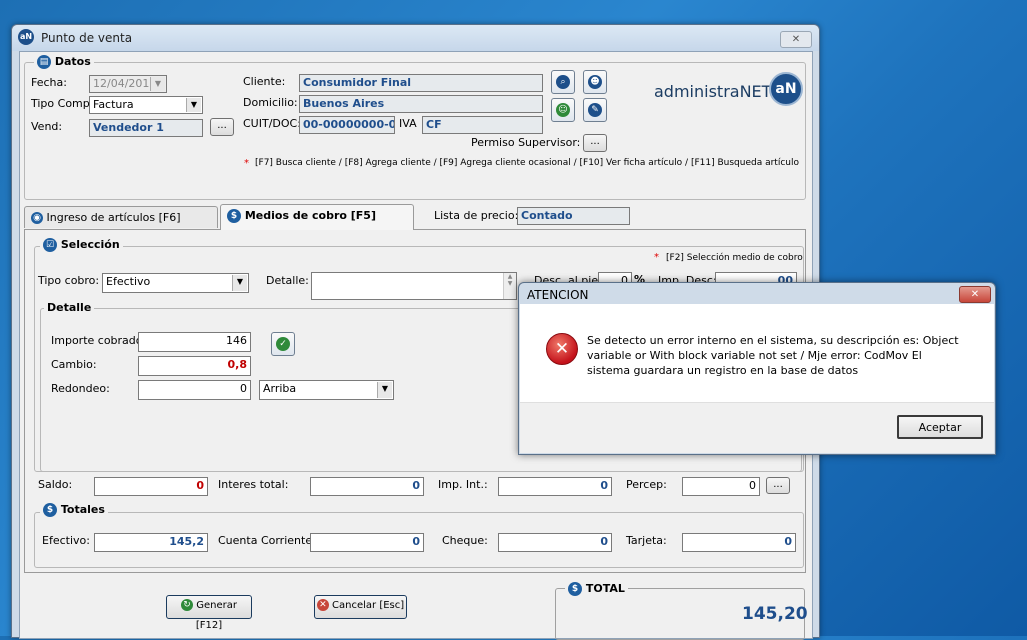  What do you see at coordinates (72, 61) in the screenshot?
I see `datos-title-label: Datos` at bounding box center [72, 61].